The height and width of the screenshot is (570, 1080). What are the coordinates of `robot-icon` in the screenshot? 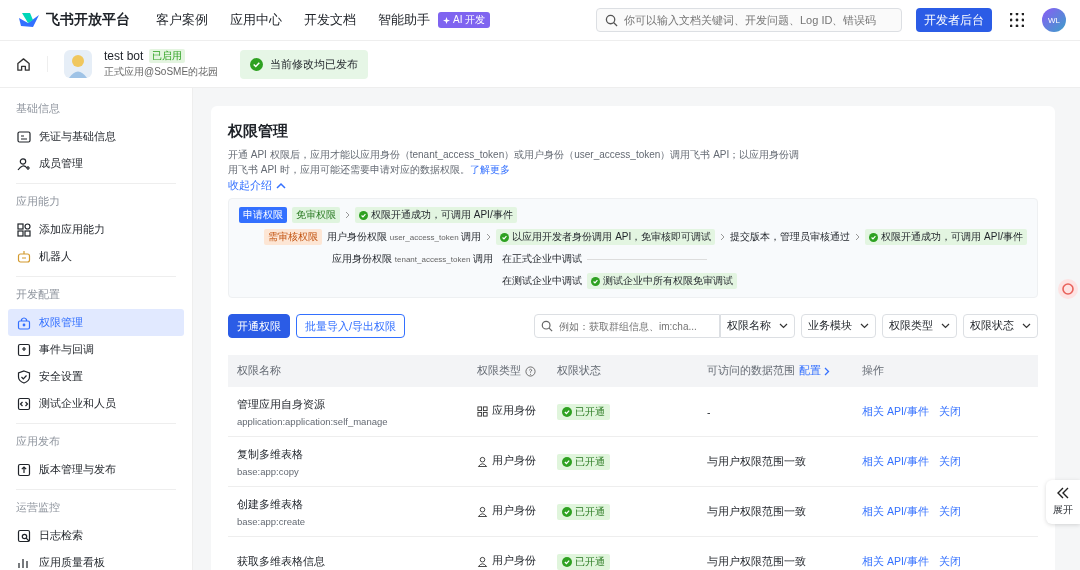 It's located at (24, 256).